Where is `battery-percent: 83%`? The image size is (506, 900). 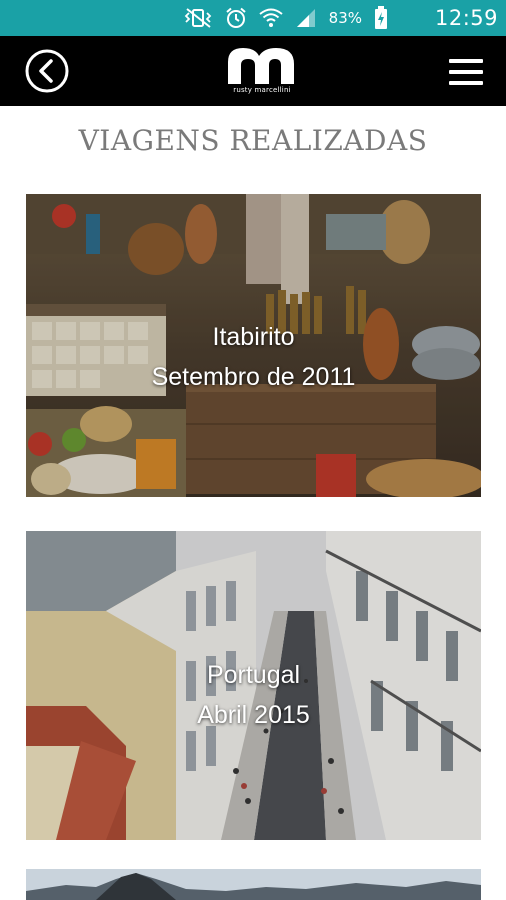
battery-percent: 83% is located at coordinates (345, 18).